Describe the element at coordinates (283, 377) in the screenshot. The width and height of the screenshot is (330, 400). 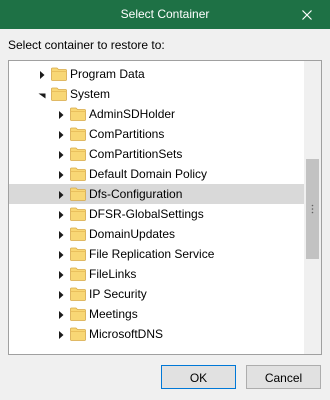
I see `cancel-button: Cancel` at that location.